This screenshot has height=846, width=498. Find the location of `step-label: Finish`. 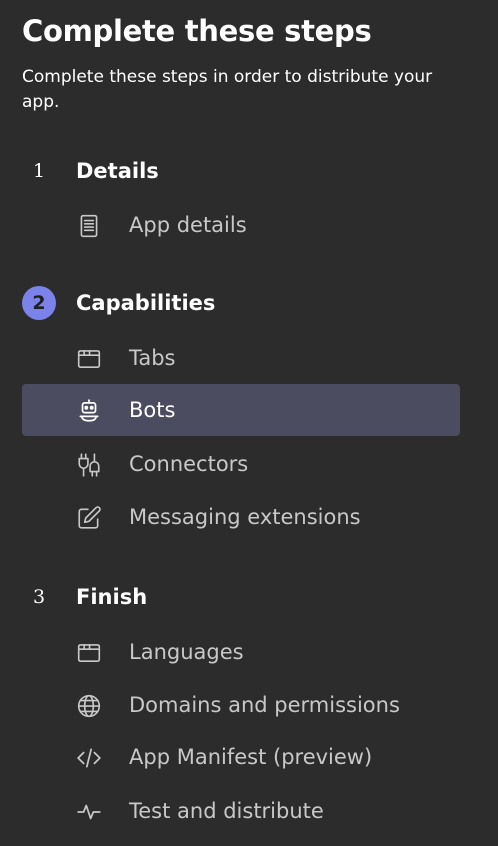

step-label: Finish is located at coordinates (112, 597).